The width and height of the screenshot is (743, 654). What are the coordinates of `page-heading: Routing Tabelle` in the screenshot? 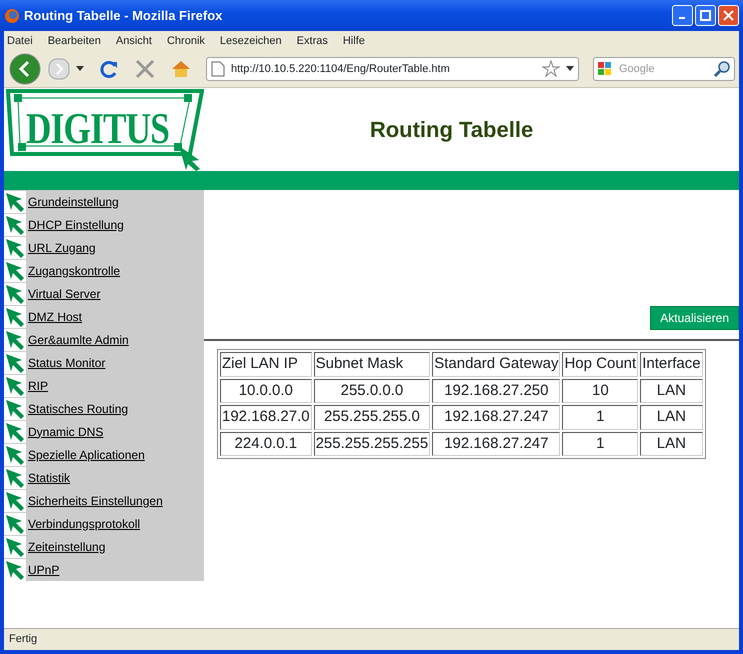 It's located at (451, 130).